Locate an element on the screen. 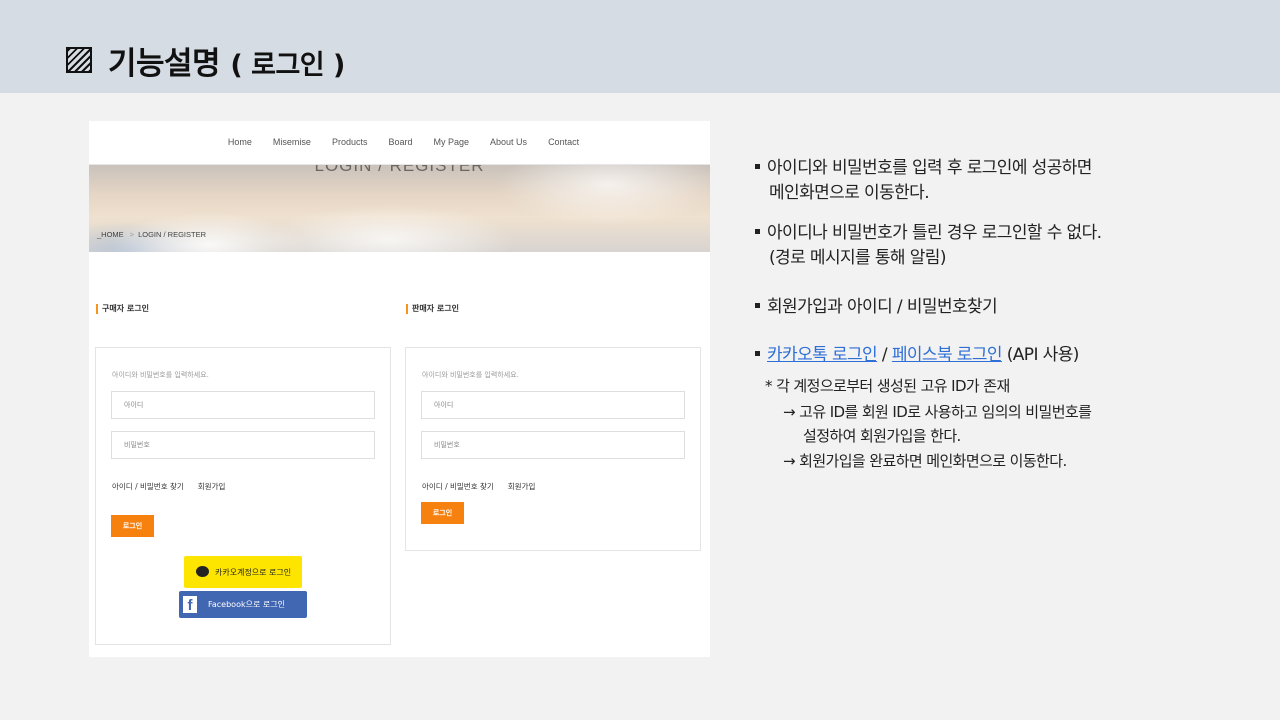 This screenshot has width=1280, height=720. slide-title-sub: ( 로그인 ) is located at coordinates (287, 65).